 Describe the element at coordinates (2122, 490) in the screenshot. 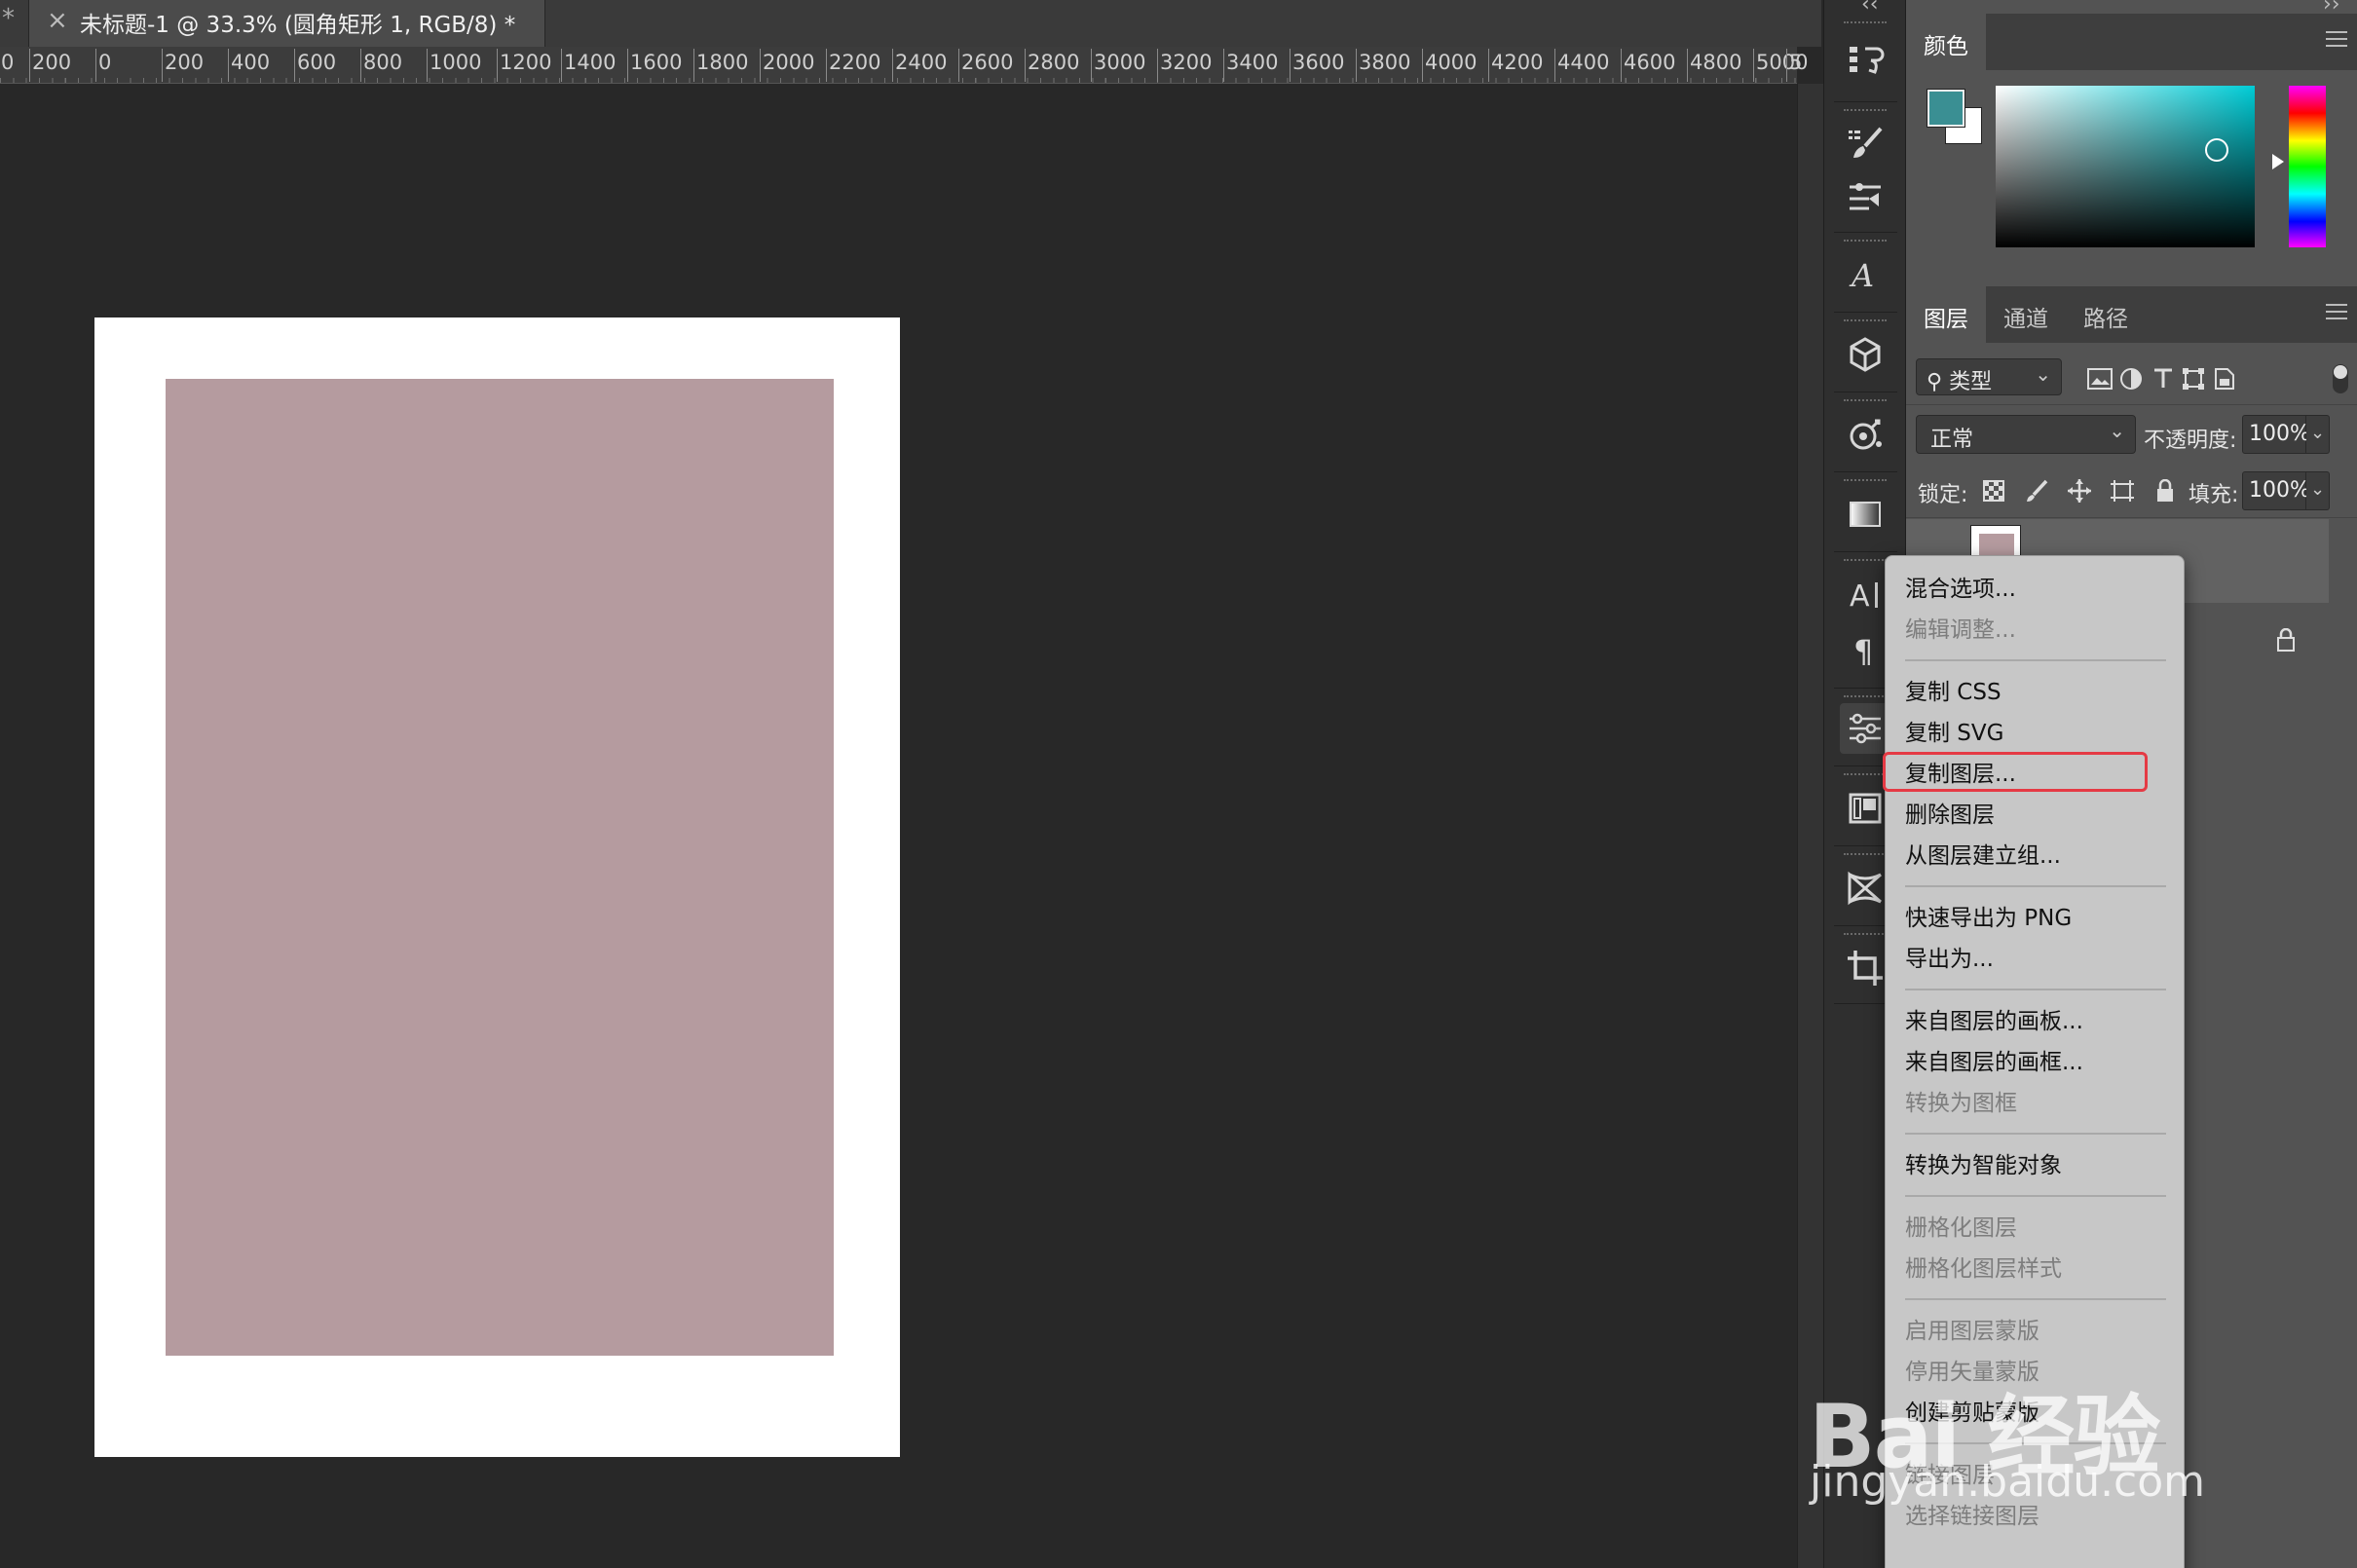

I see `lock-artboard-icon` at that location.